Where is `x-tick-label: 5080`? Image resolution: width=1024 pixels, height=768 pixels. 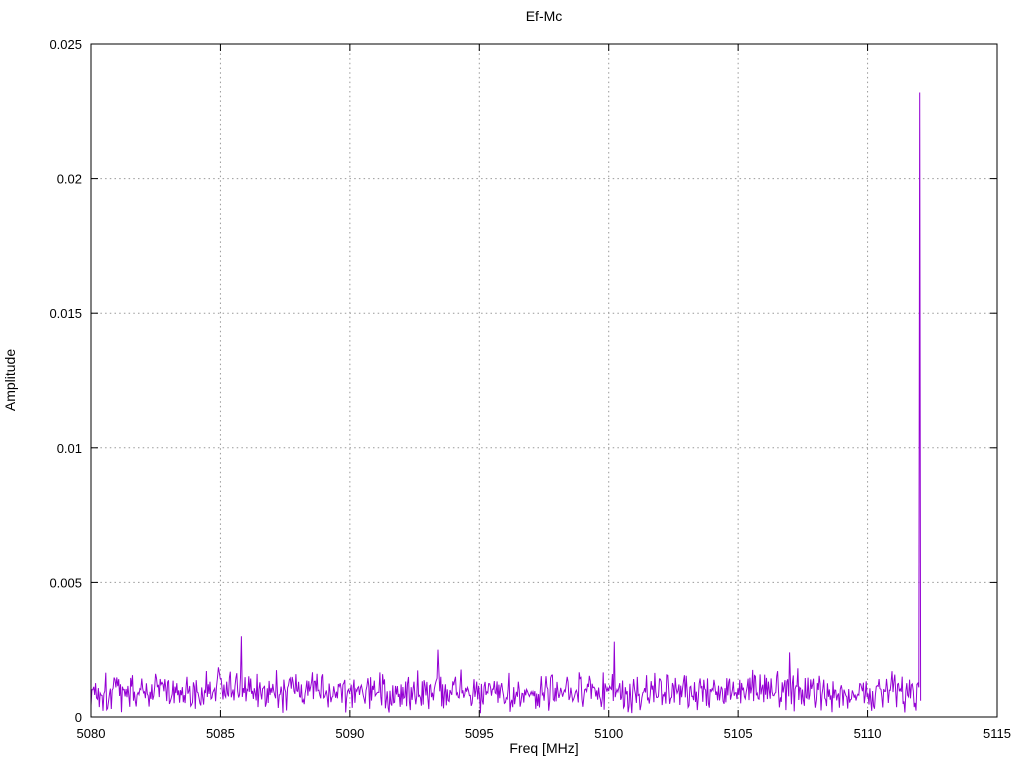
x-tick-label: 5080 is located at coordinates (91, 733).